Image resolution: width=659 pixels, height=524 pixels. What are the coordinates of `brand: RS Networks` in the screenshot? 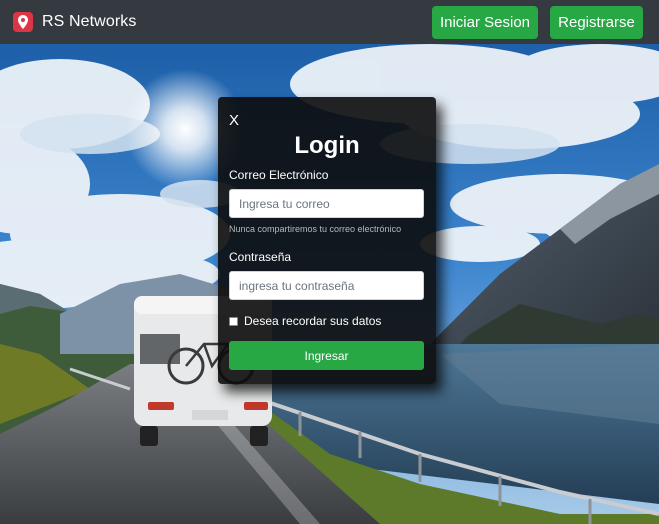 It's located at (74, 22).